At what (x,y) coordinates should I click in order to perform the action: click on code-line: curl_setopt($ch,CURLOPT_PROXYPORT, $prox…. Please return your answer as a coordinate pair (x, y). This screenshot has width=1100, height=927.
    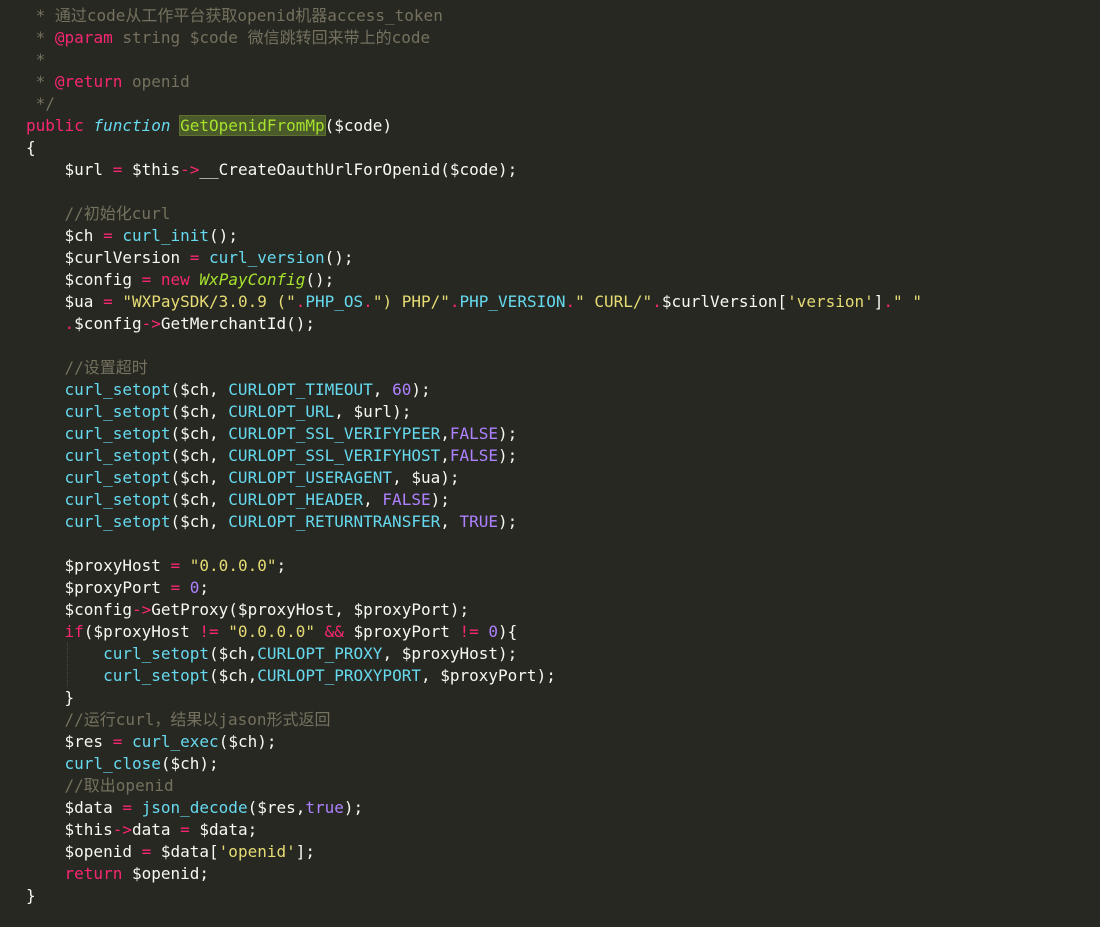
    Looking at the image, I should click on (563, 676).